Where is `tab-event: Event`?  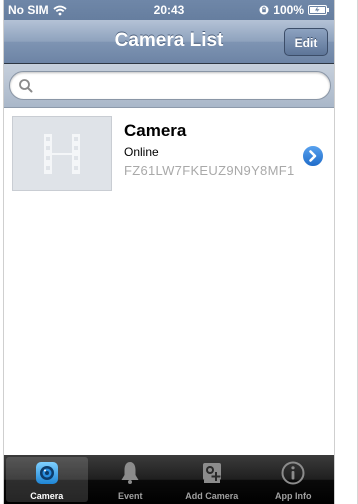 tab-event: Event is located at coordinates (131, 479).